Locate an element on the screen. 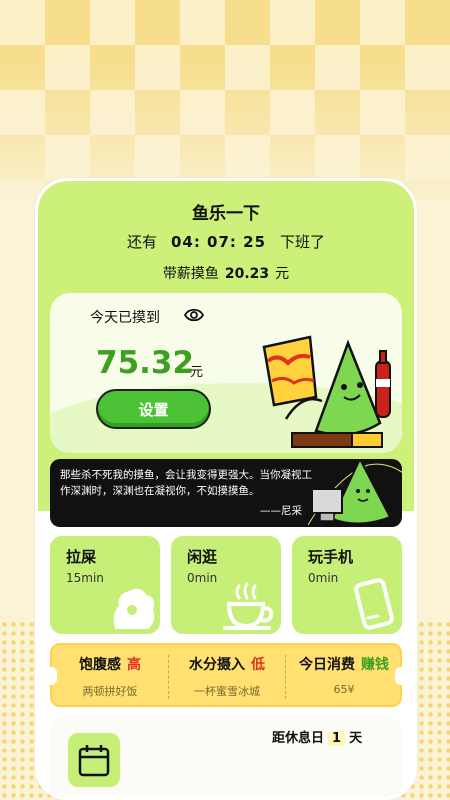 The height and width of the screenshot is (800, 450). paid-slacking-row: 带薪摸鱼 20.23 元 is located at coordinates (226, 273).